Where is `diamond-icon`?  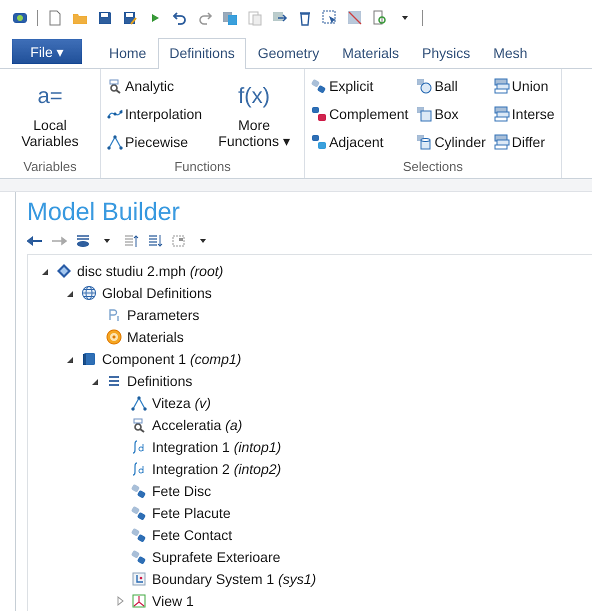
diamond-icon is located at coordinates (64, 271).